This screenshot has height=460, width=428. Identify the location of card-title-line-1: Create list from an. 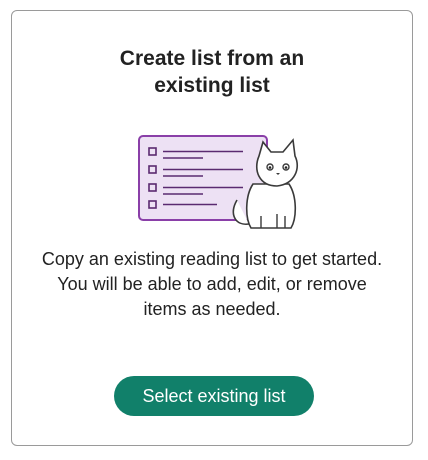
(212, 58).